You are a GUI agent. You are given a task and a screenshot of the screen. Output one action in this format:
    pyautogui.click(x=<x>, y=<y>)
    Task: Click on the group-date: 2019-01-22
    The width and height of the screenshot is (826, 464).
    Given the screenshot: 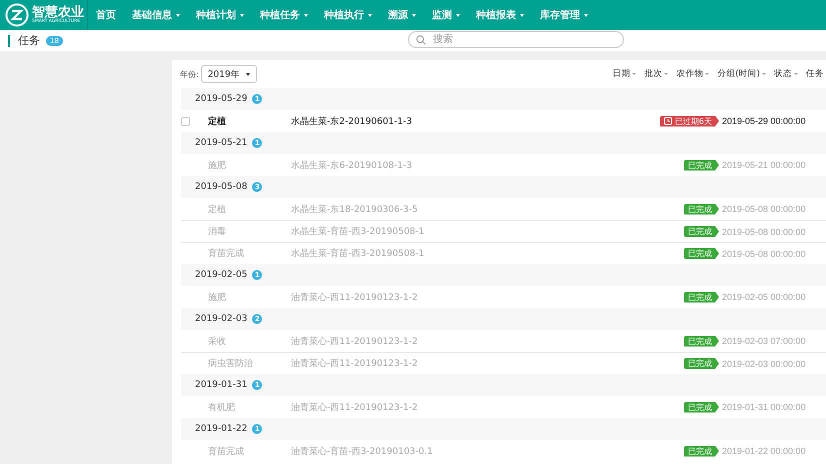 What is the action you would take?
    pyautogui.click(x=221, y=429)
    